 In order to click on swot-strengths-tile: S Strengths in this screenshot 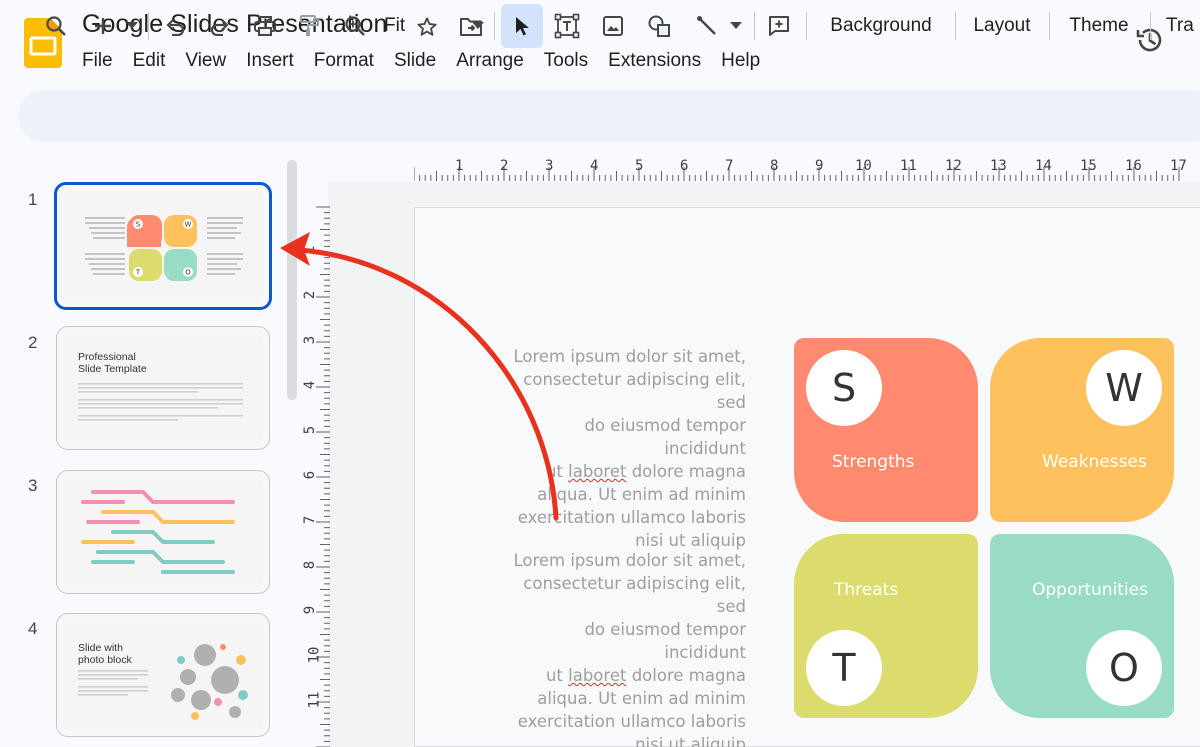, I will do `click(886, 430)`.